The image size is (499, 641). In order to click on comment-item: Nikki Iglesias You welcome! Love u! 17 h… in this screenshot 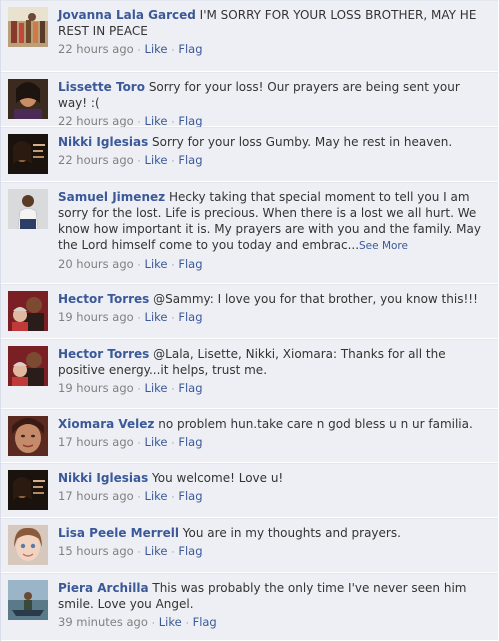, I will do `click(249, 490)`.